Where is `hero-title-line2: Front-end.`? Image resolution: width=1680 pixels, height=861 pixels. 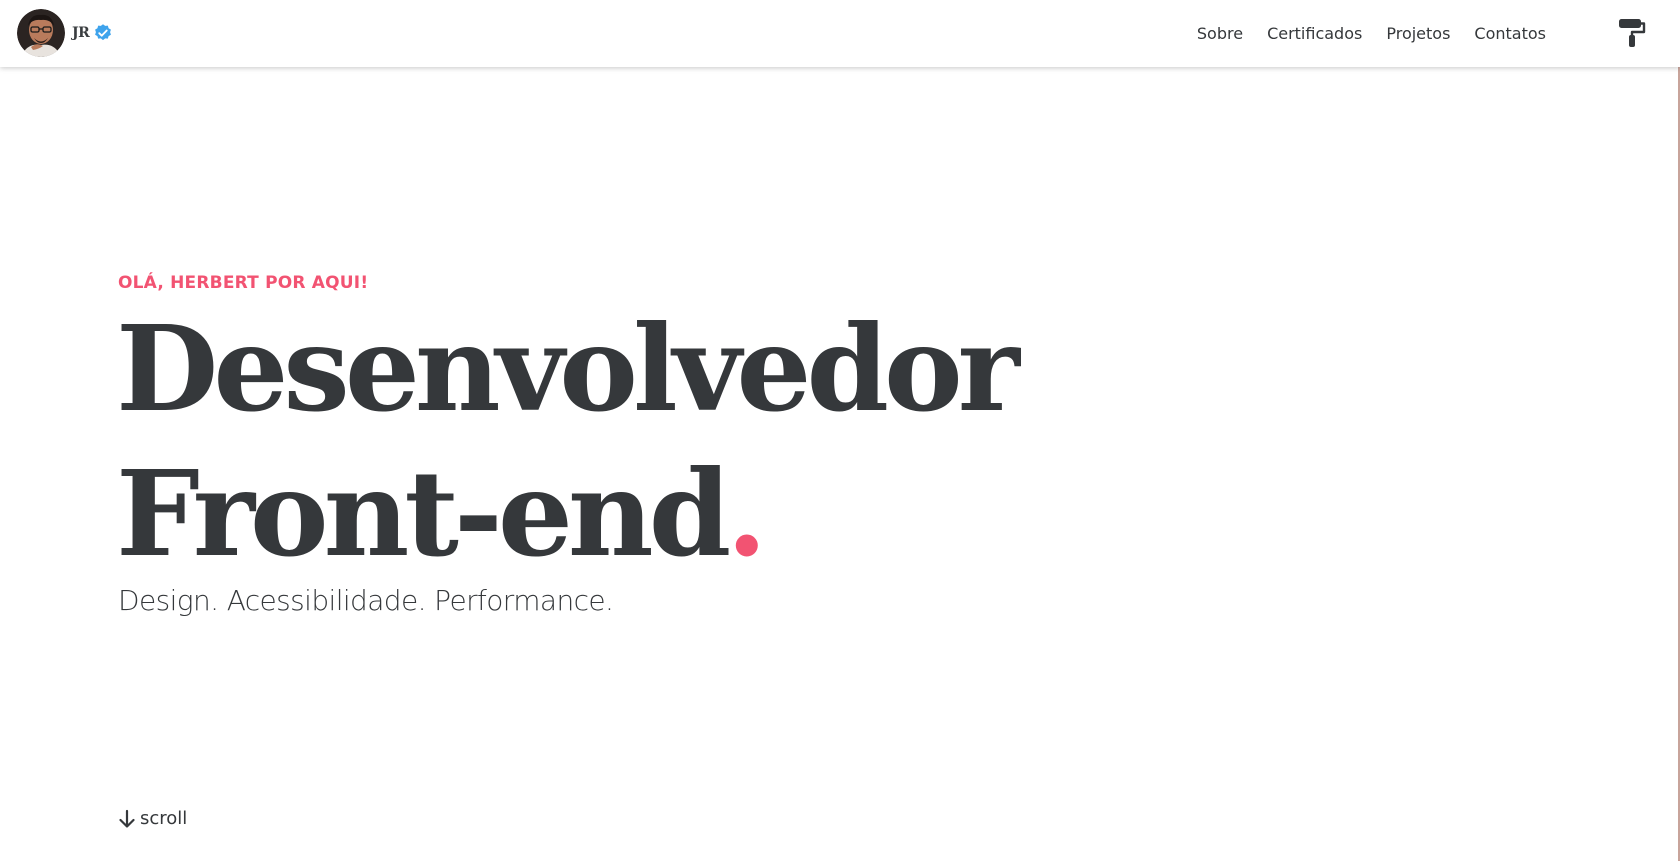 hero-title-line2: Front-end. is located at coordinates (441, 514).